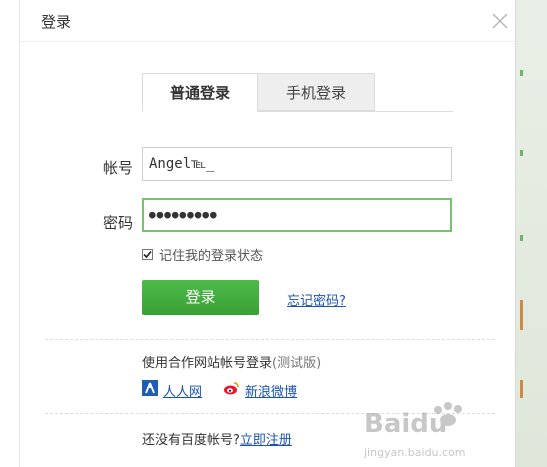 This screenshot has height=467, width=547. What do you see at coordinates (183, 392) in the screenshot?
I see `renren-label: 人人网` at bounding box center [183, 392].